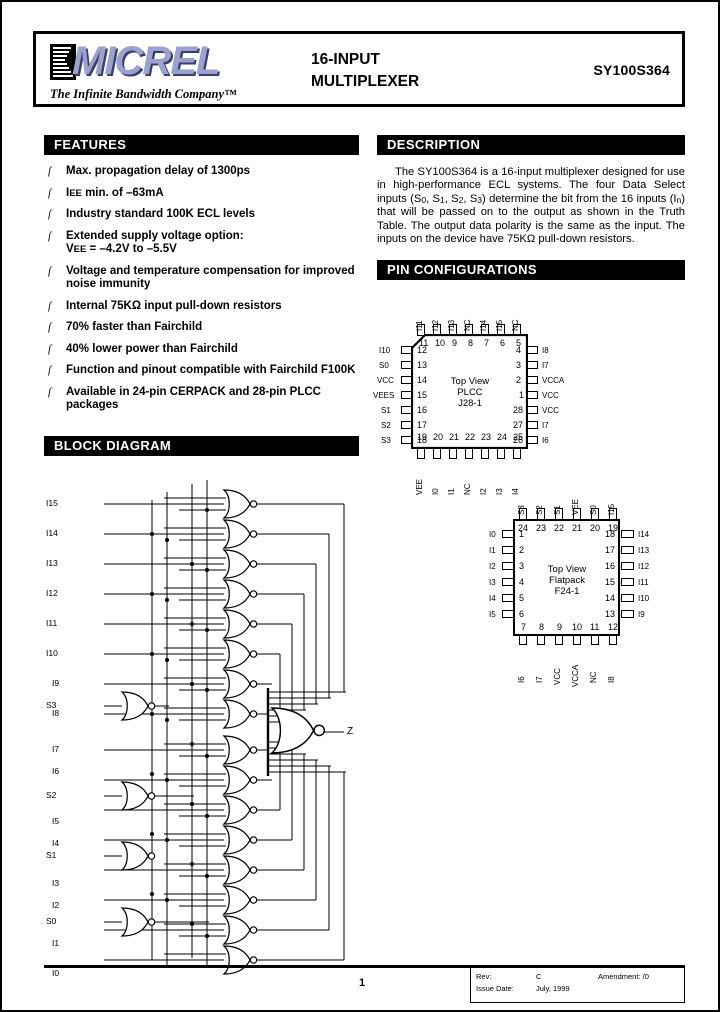  I want to click on feature-item: ſ 70% faster than Fairchild, so click(201, 328).